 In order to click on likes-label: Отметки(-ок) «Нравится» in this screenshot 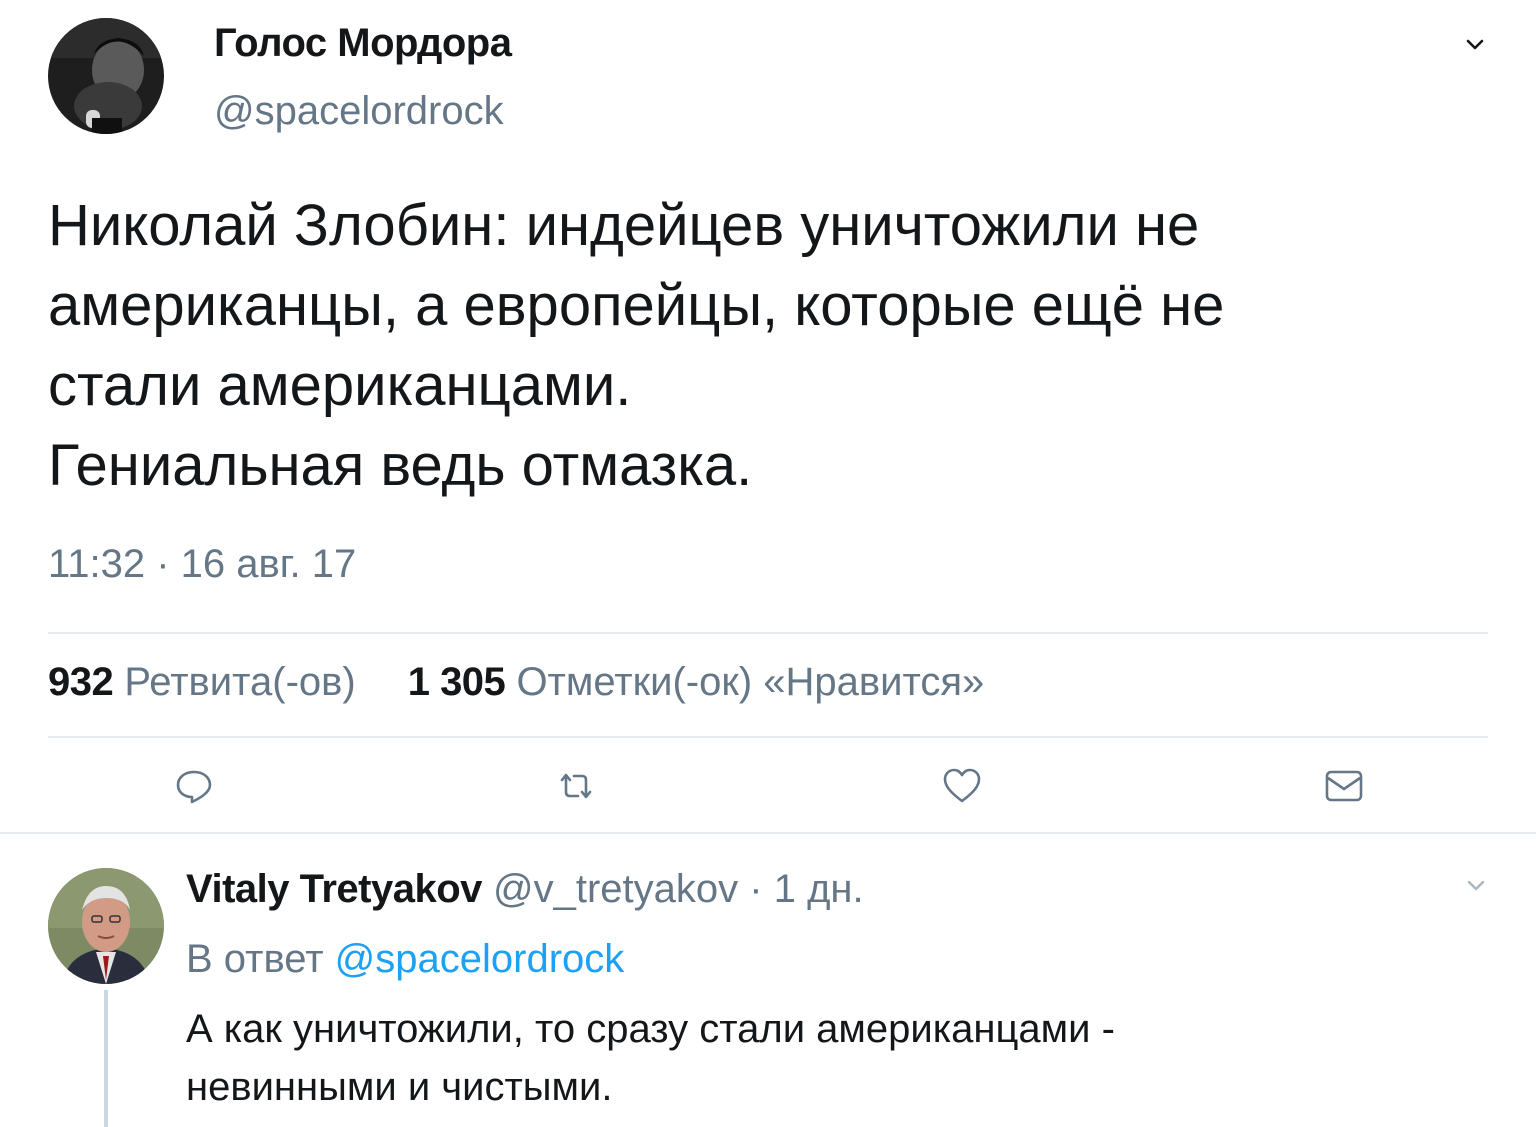, I will do `click(750, 682)`.